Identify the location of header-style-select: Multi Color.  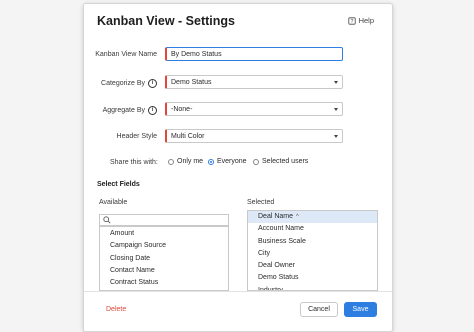
(254, 136).